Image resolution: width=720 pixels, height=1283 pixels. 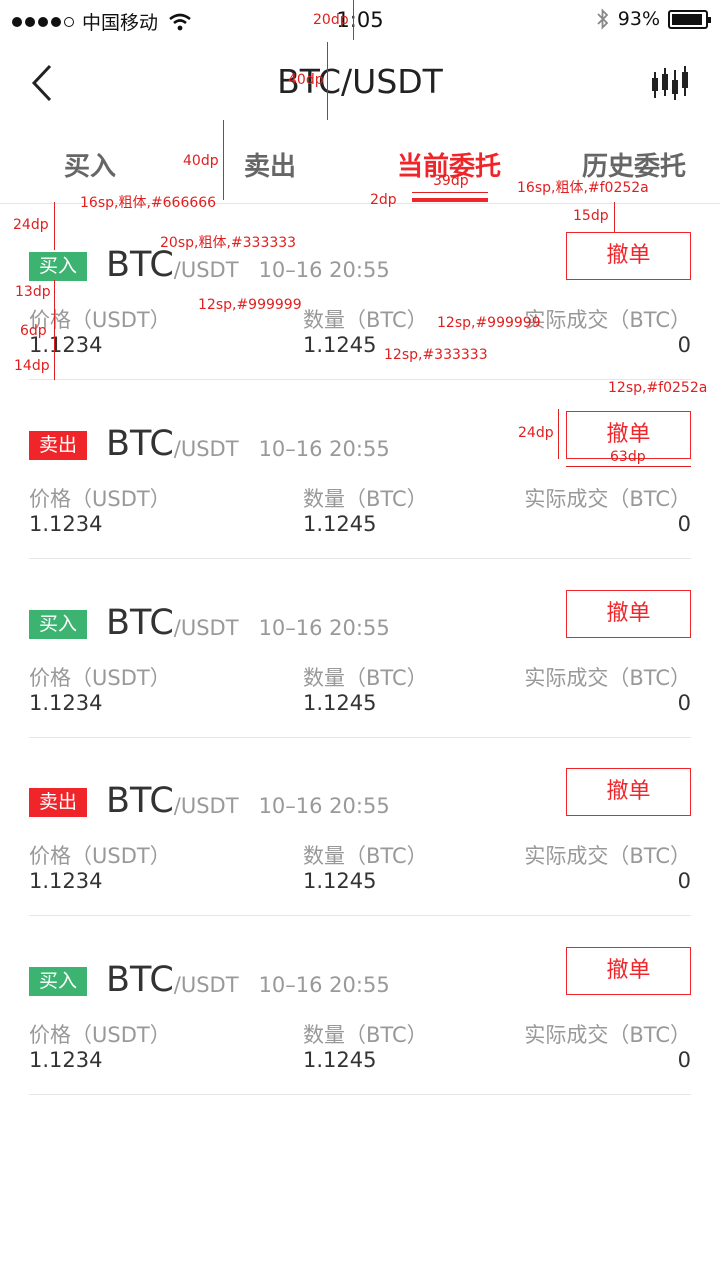 I want to click on anno-cancel-spec: 12sp,#f0252a, so click(x=658, y=388).